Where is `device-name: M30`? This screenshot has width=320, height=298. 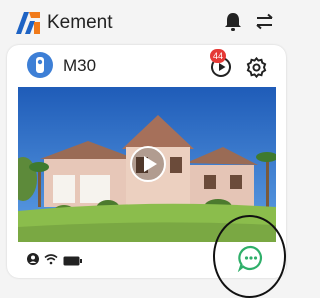 device-name: M30 is located at coordinates (80, 65).